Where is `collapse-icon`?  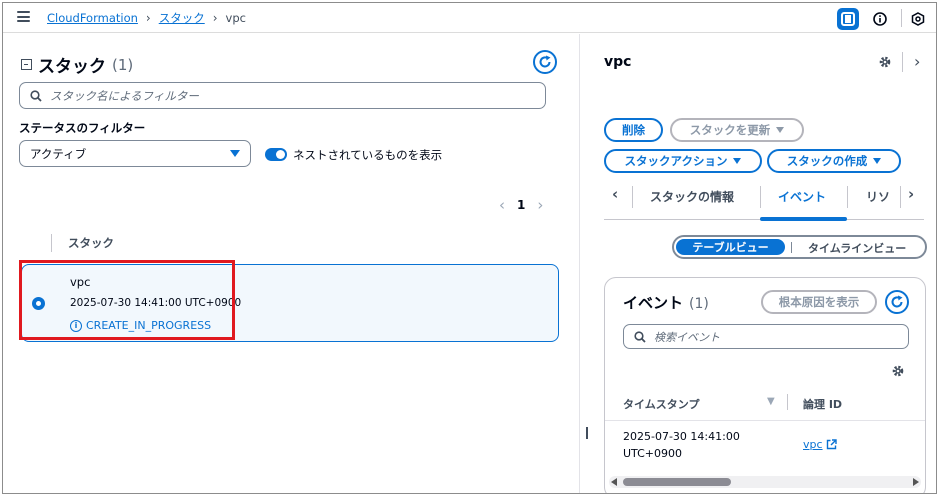
collapse-icon is located at coordinates (26, 64).